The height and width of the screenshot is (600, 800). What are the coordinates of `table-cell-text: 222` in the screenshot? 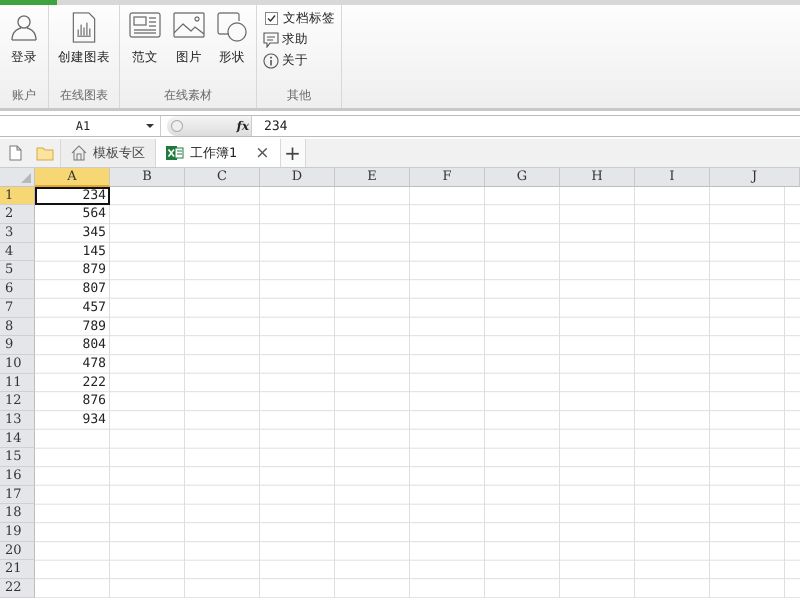 It's located at (94, 383).